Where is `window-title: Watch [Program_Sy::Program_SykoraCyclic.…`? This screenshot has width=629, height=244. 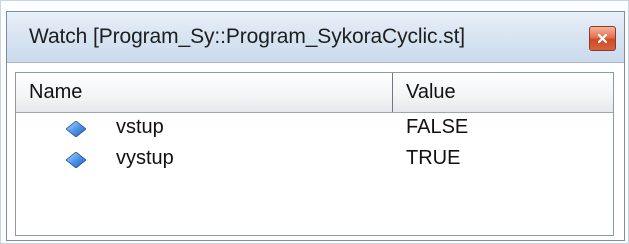 window-title: Watch [Program_Sy::Program_SykoraCyclic.… is located at coordinates (247, 36).